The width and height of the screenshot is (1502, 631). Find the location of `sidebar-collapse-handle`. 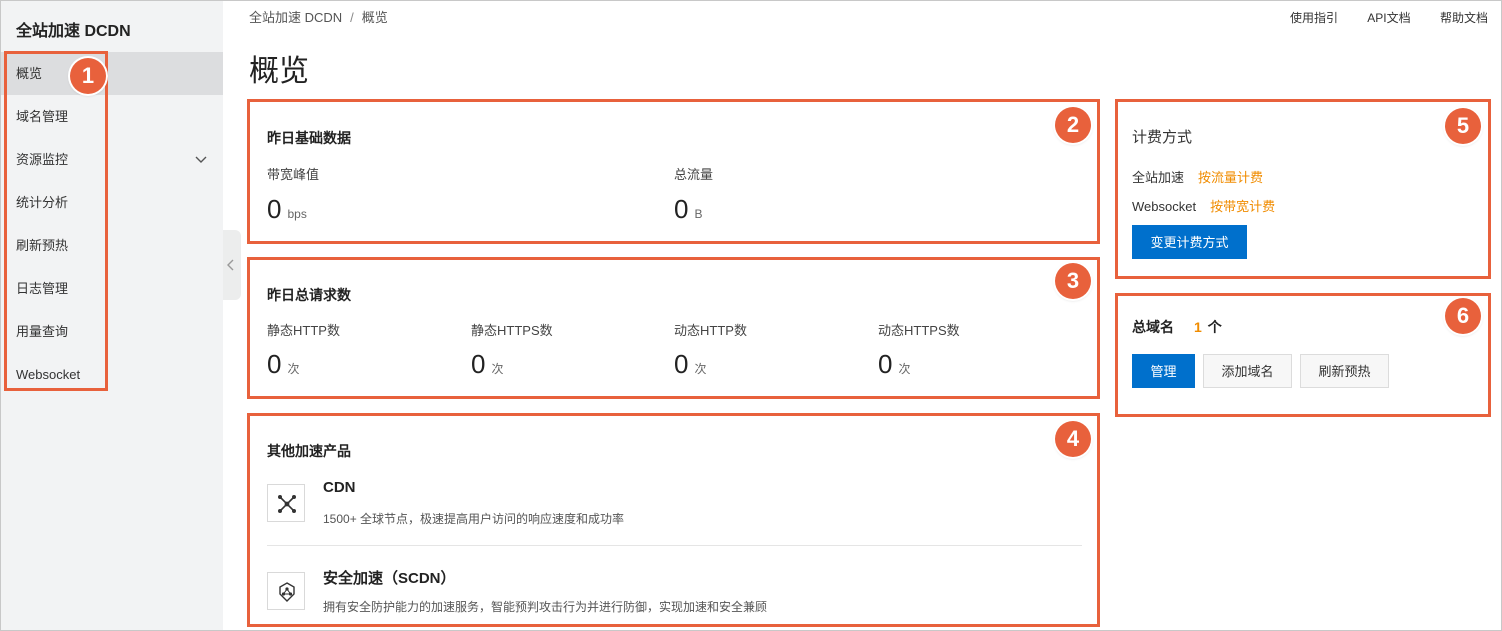

sidebar-collapse-handle is located at coordinates (232, 265).